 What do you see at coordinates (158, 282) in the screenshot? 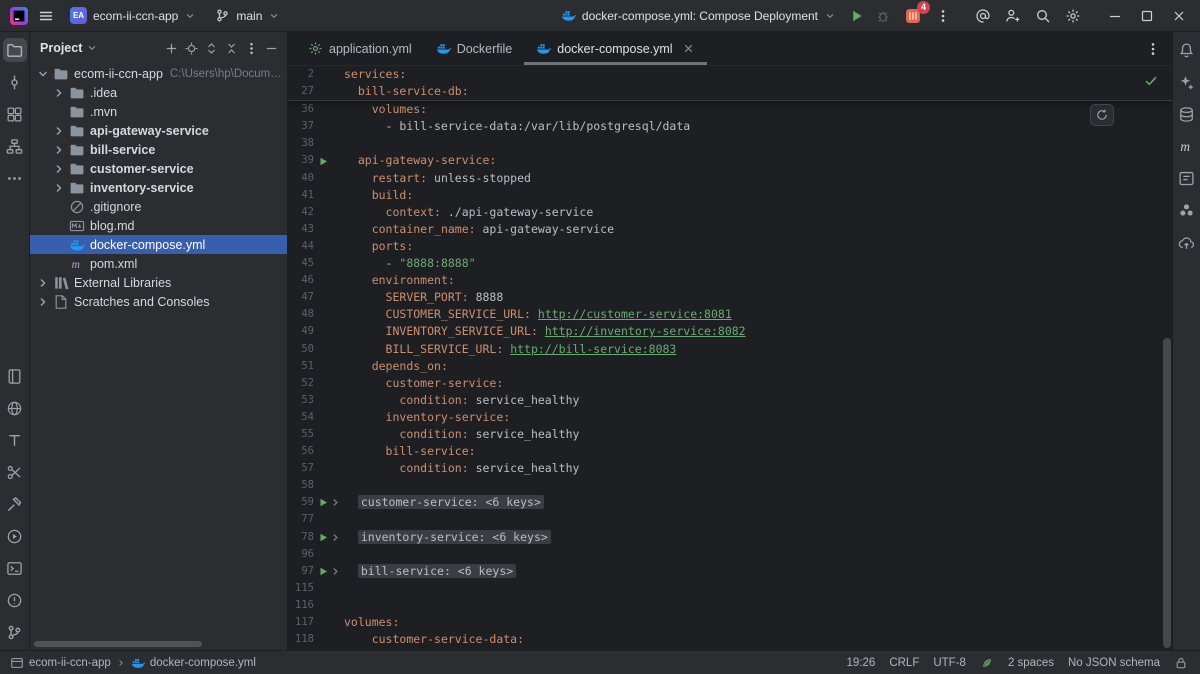
I see `tree-item-external-libraries: External Libraries` at bounding box center [158, 282].